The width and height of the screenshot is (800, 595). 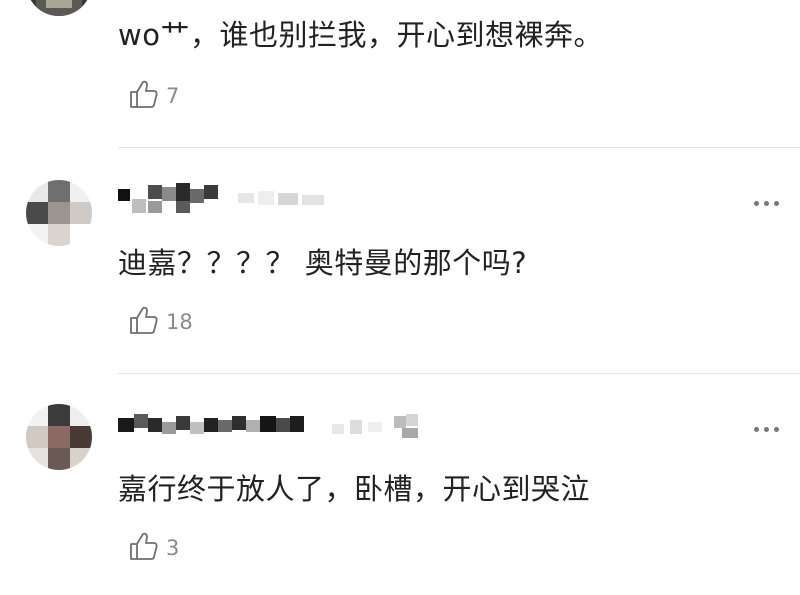 What do you see at coordinates (360, 35) in the screenshot?
I see `comment-text: wo艹，谁也别拦我，开心到想裸奔。` at bounding box center [360, 35].